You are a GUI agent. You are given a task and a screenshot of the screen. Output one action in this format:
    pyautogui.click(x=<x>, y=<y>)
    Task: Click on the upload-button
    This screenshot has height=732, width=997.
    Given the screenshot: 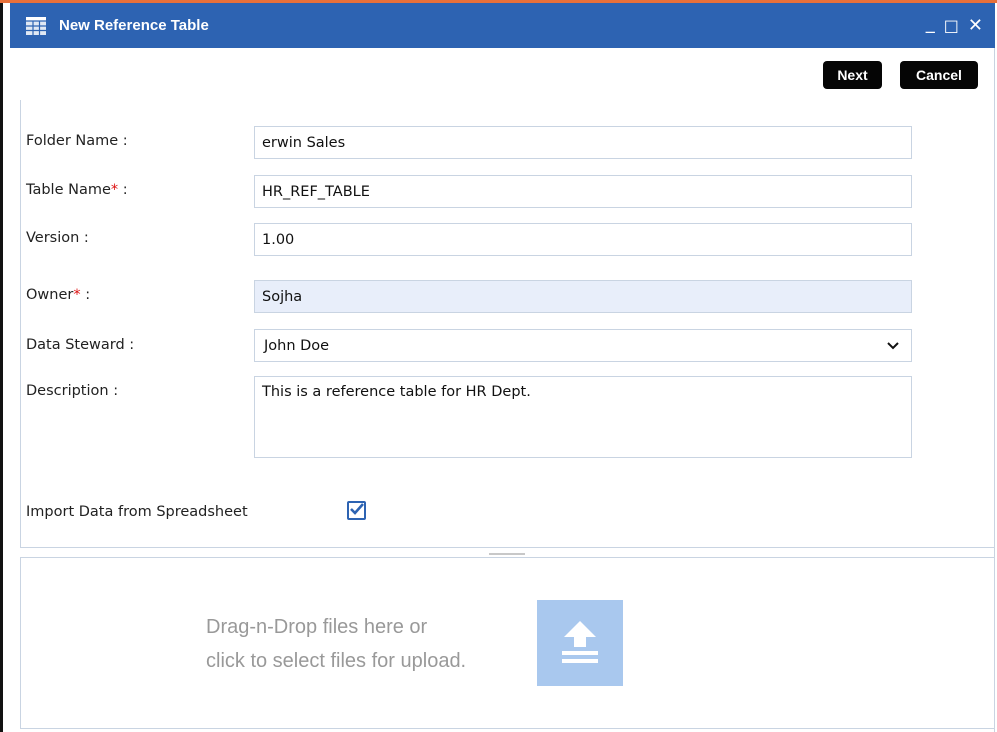 What is the action you would take?
    pyautogui.click(x=580, y=643)
    